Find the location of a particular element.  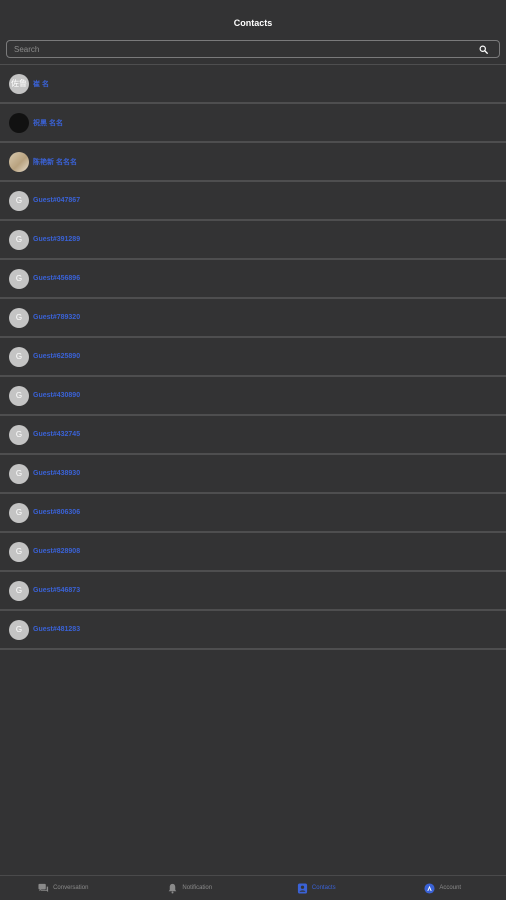

contact-row: G Guest#391289 is located at coordinates (253, 240).